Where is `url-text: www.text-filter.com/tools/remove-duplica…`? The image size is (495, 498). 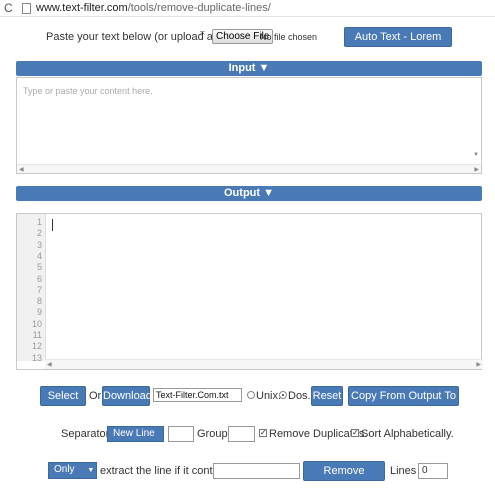 url-text: www.text-filter.com/tools/remove-duplica… is located at coordinates (153, 8).